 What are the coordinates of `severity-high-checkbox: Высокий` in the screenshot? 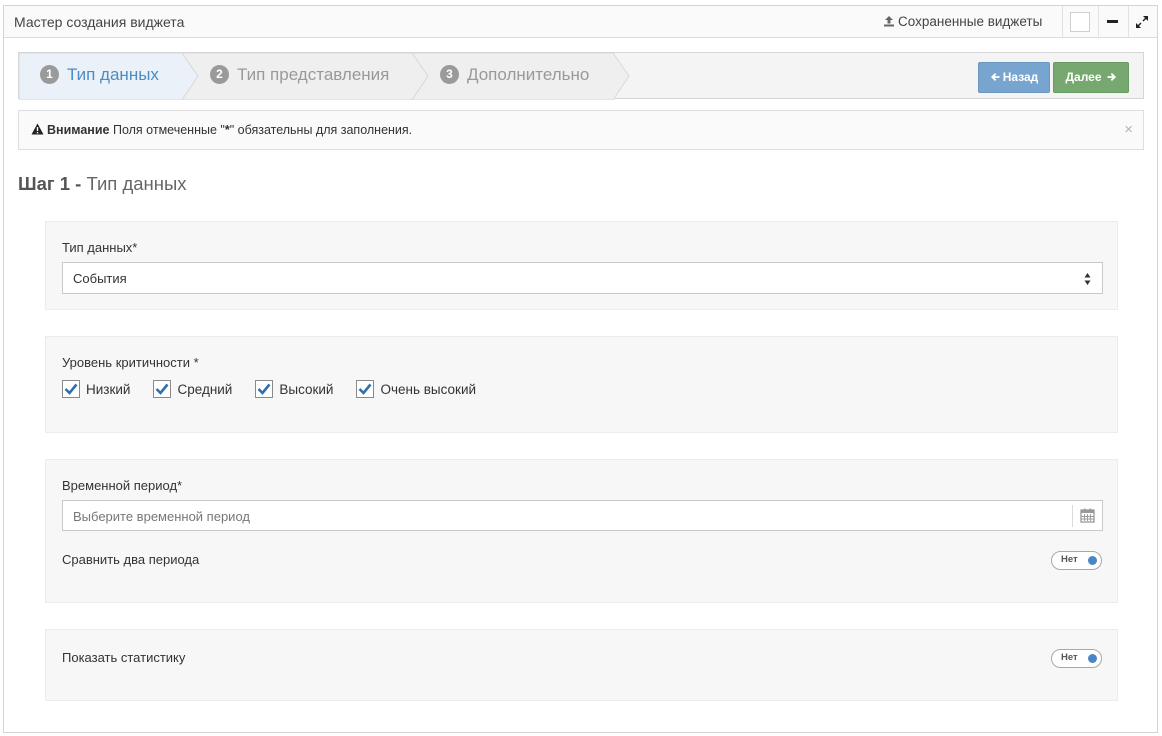 It's located at (294, 389).